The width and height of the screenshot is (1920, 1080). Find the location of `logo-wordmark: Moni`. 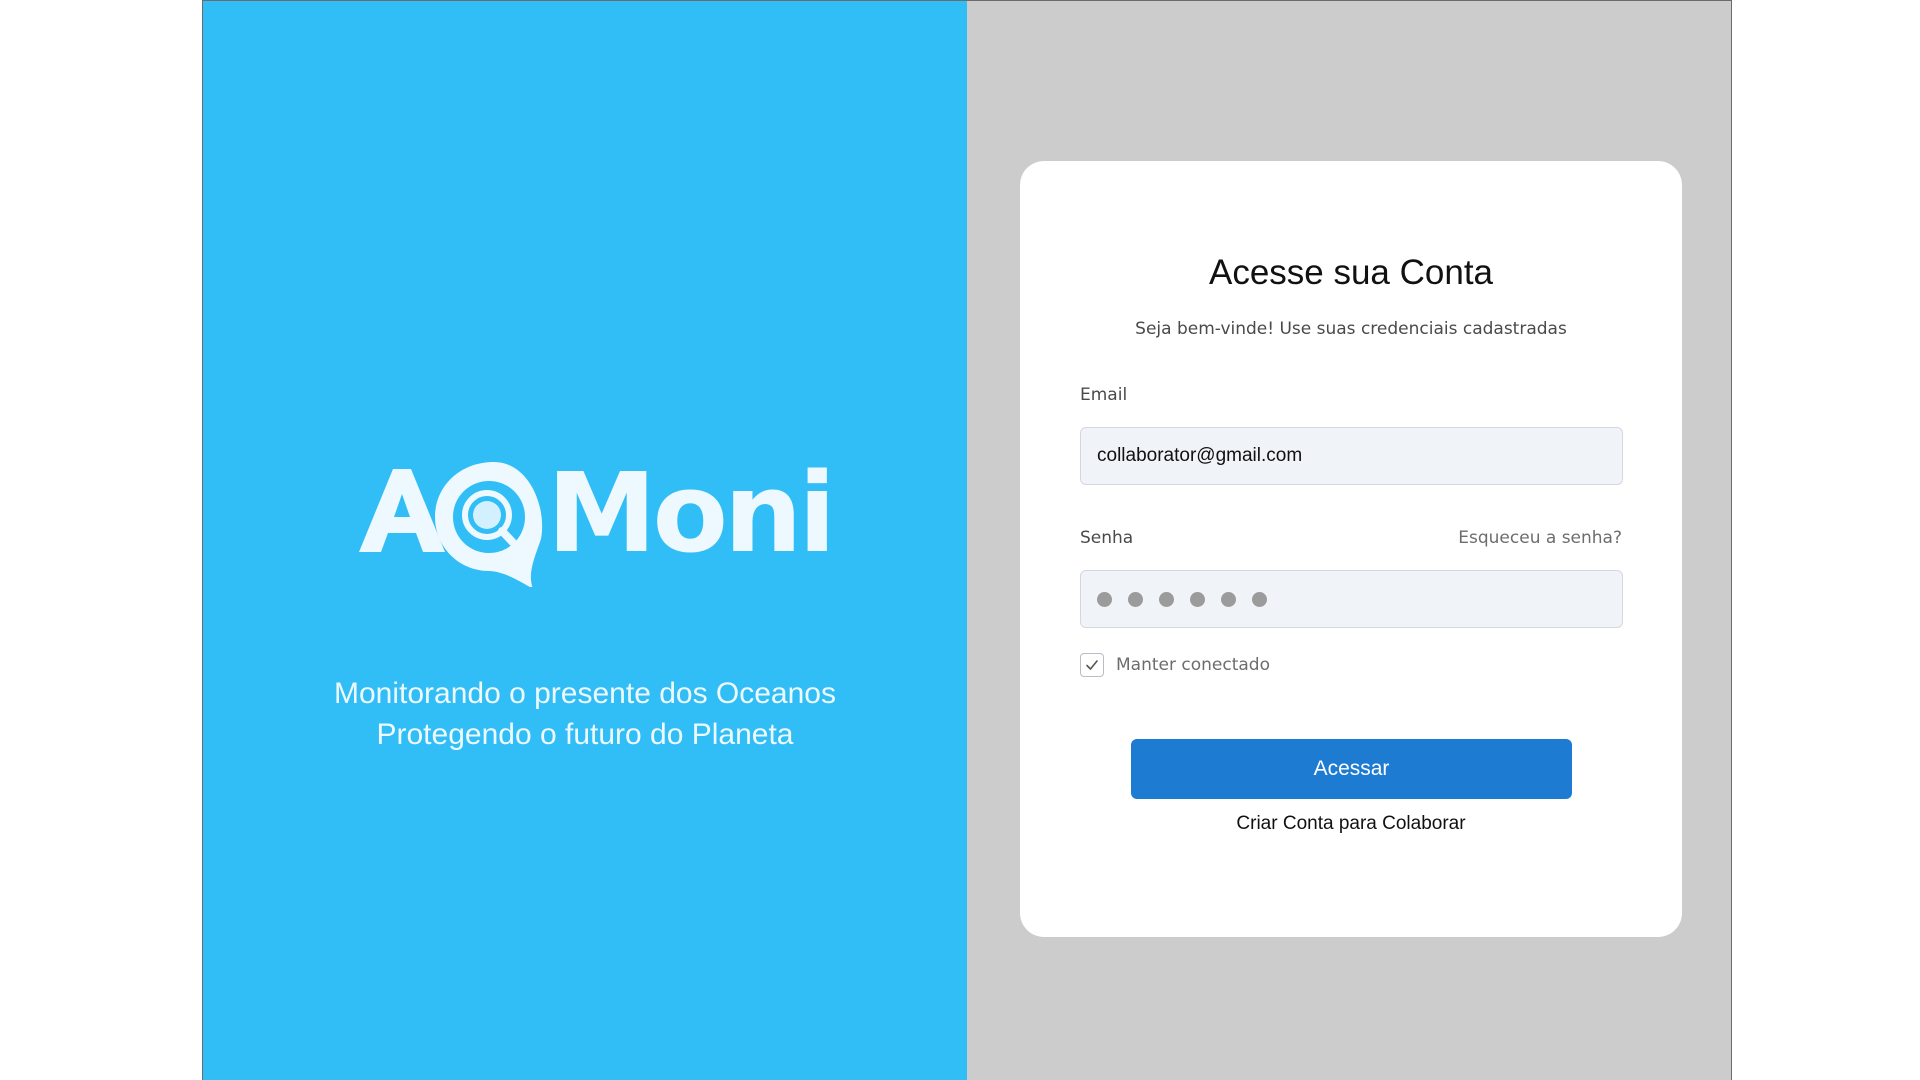

logo-wordmark: Moni is located at coordinates (689, 513).